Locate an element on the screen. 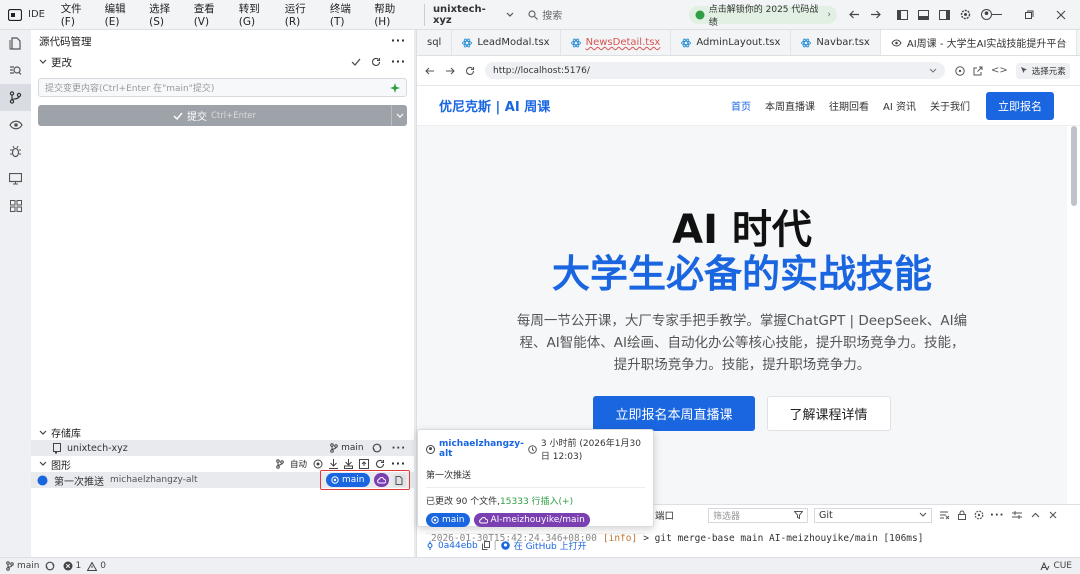 This screenshot has width=1080, height=574. nav-replay: 往期回看 is located at coordinates (849, 105).